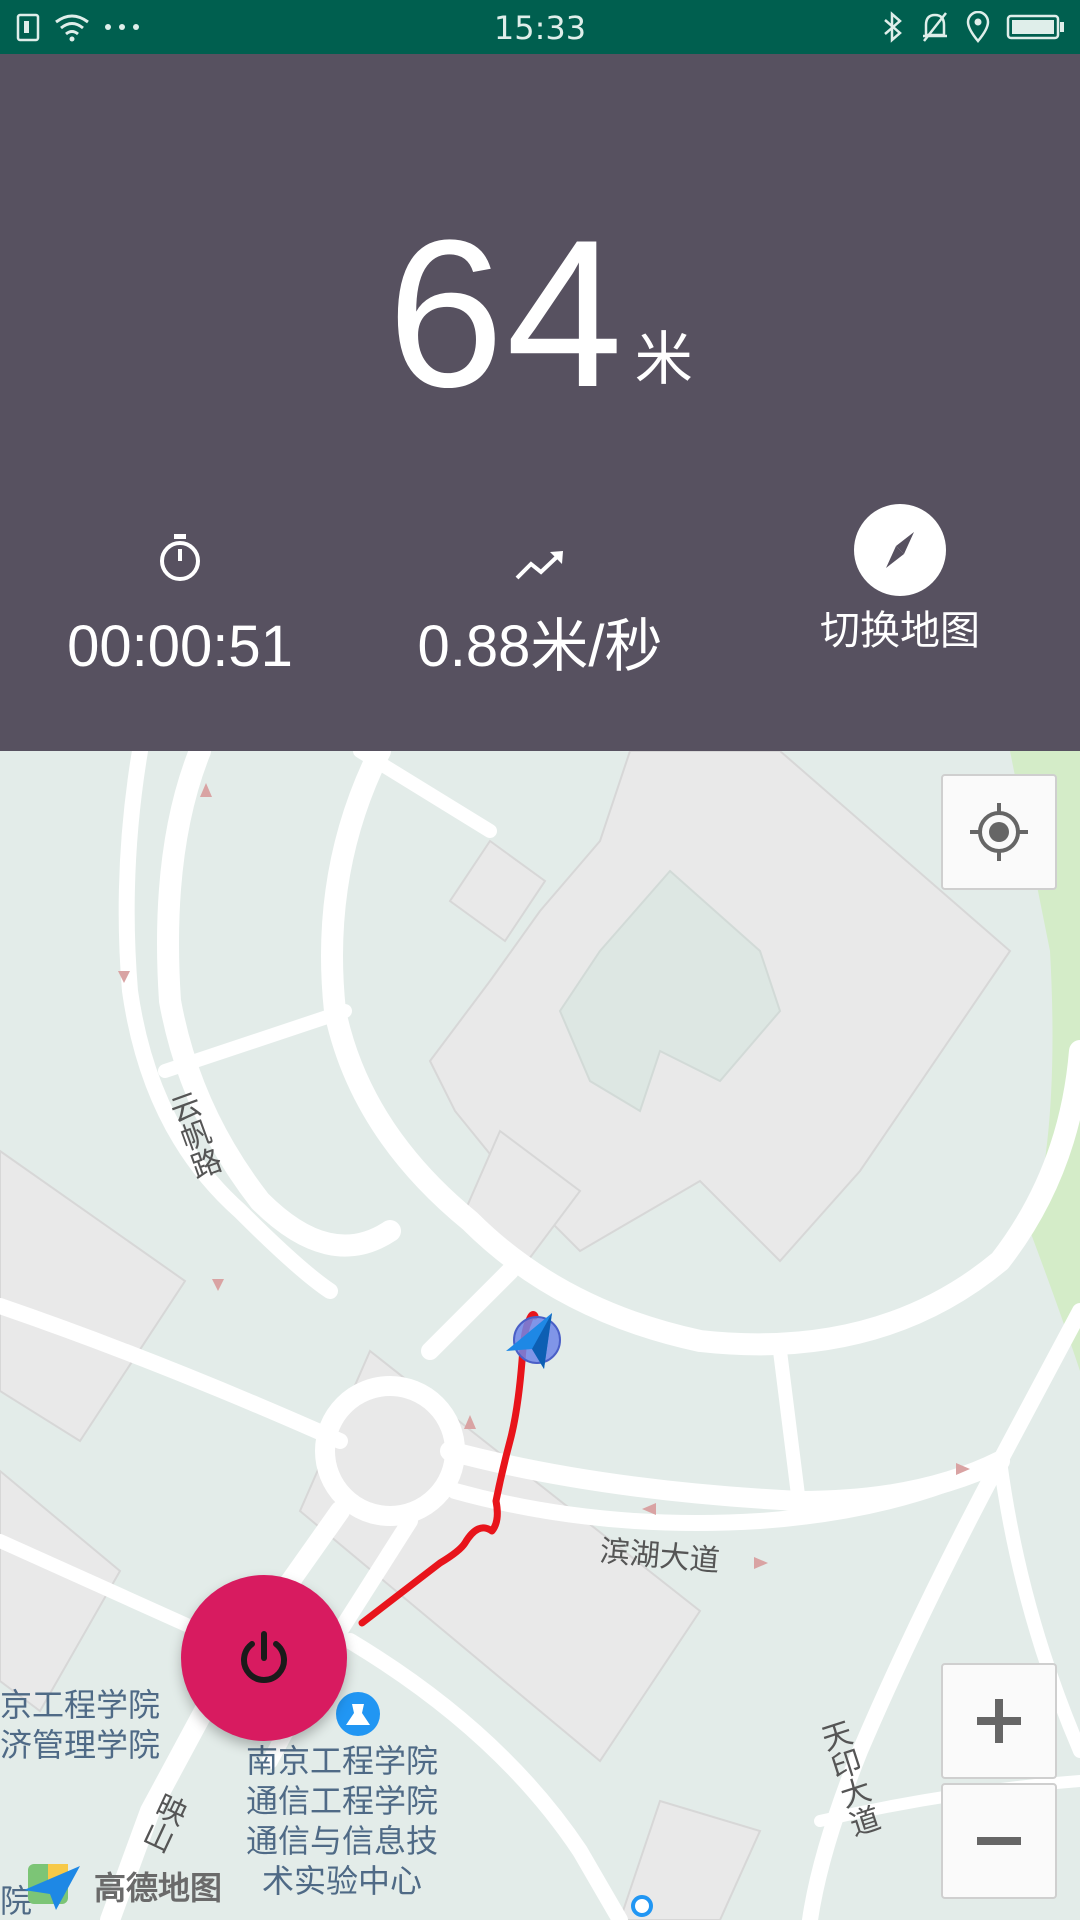 The width and height of the screenshot is (1080, 1920). What do you see at coordinates (342, 1841) in the screenshot?
I see `poi-label: 通信与信息技` at bounding box center [342, 1841].